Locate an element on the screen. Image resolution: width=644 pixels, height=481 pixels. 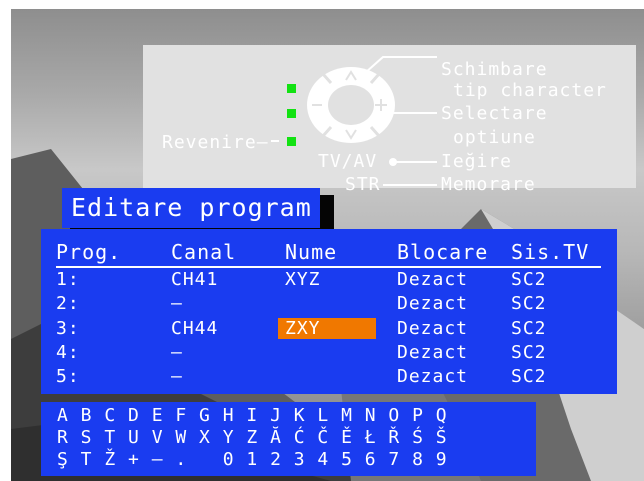
row-prog: 5: is located at coordinates (68, 376).